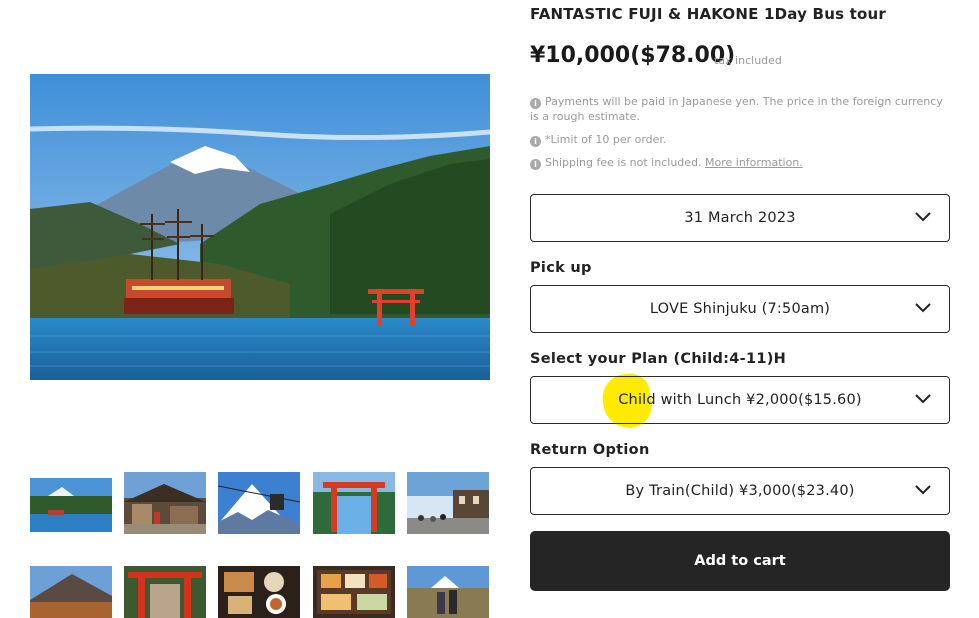 The image size is (979, 618). I want to click on limit-note-text: *Limit of 10 per order., so click(606, 139).